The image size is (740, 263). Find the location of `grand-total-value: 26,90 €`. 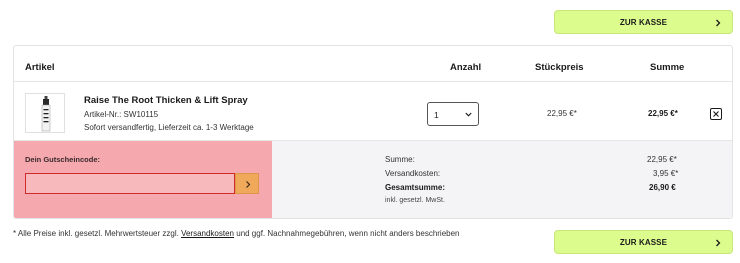

grand-total-value: 26,90 € is located at coordinates (662, 187).